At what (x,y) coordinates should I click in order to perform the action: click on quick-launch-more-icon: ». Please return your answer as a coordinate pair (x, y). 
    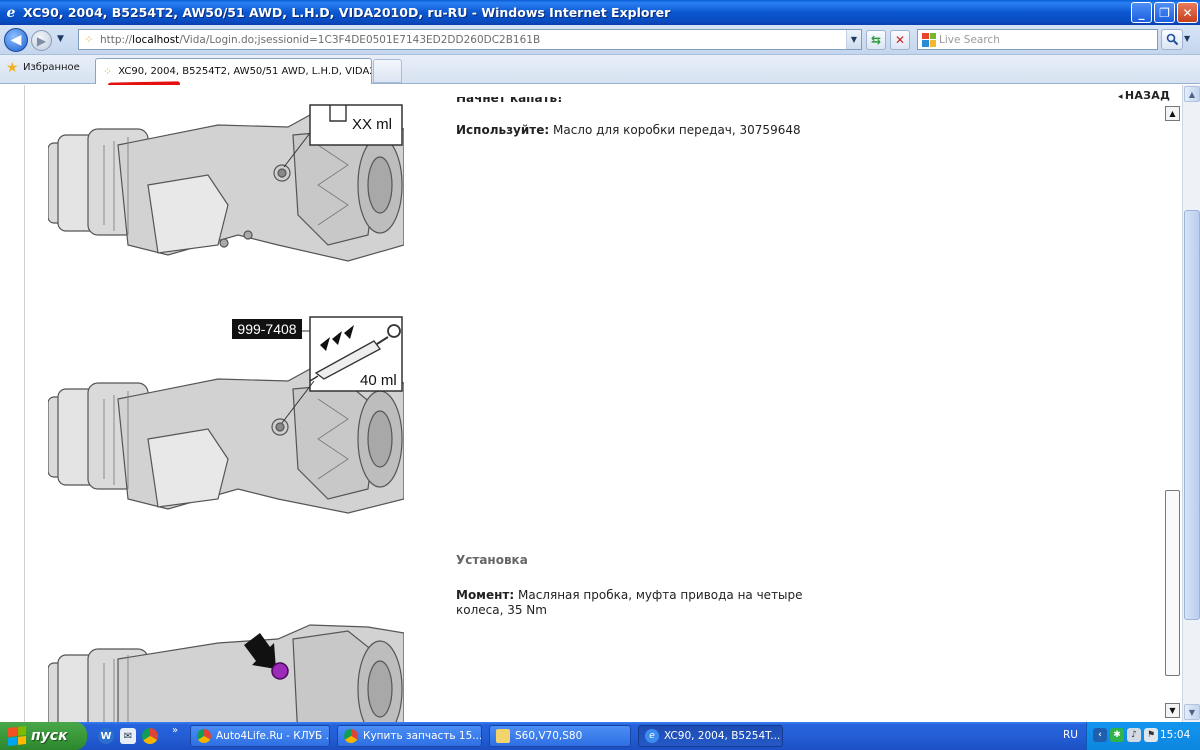
    Looking at the image, I should click on (175, 730).